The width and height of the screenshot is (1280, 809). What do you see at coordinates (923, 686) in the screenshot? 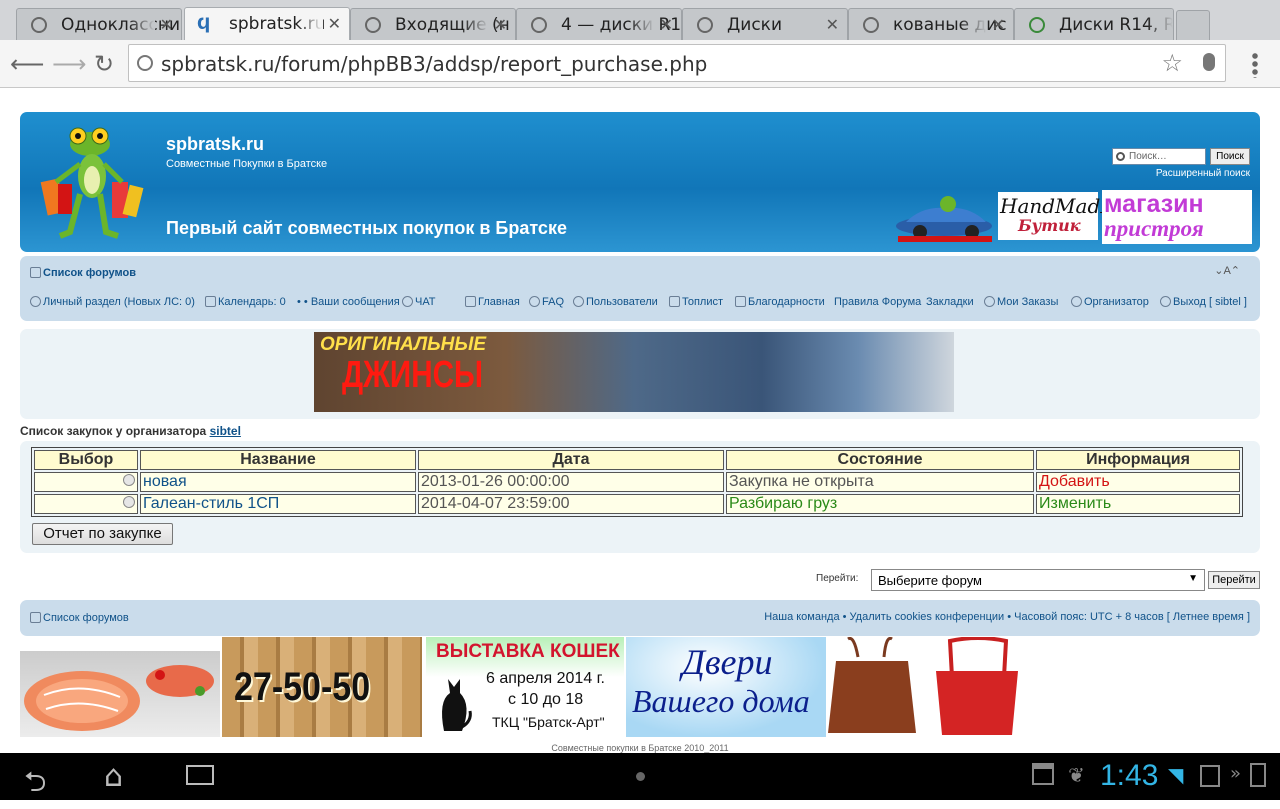
I see `bags-image` at bounding box center [923, 686].